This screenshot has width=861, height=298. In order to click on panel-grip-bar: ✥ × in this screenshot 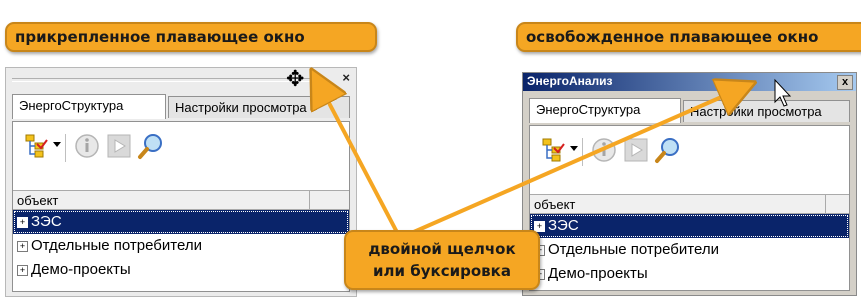, I will do `click(181, 79)`.